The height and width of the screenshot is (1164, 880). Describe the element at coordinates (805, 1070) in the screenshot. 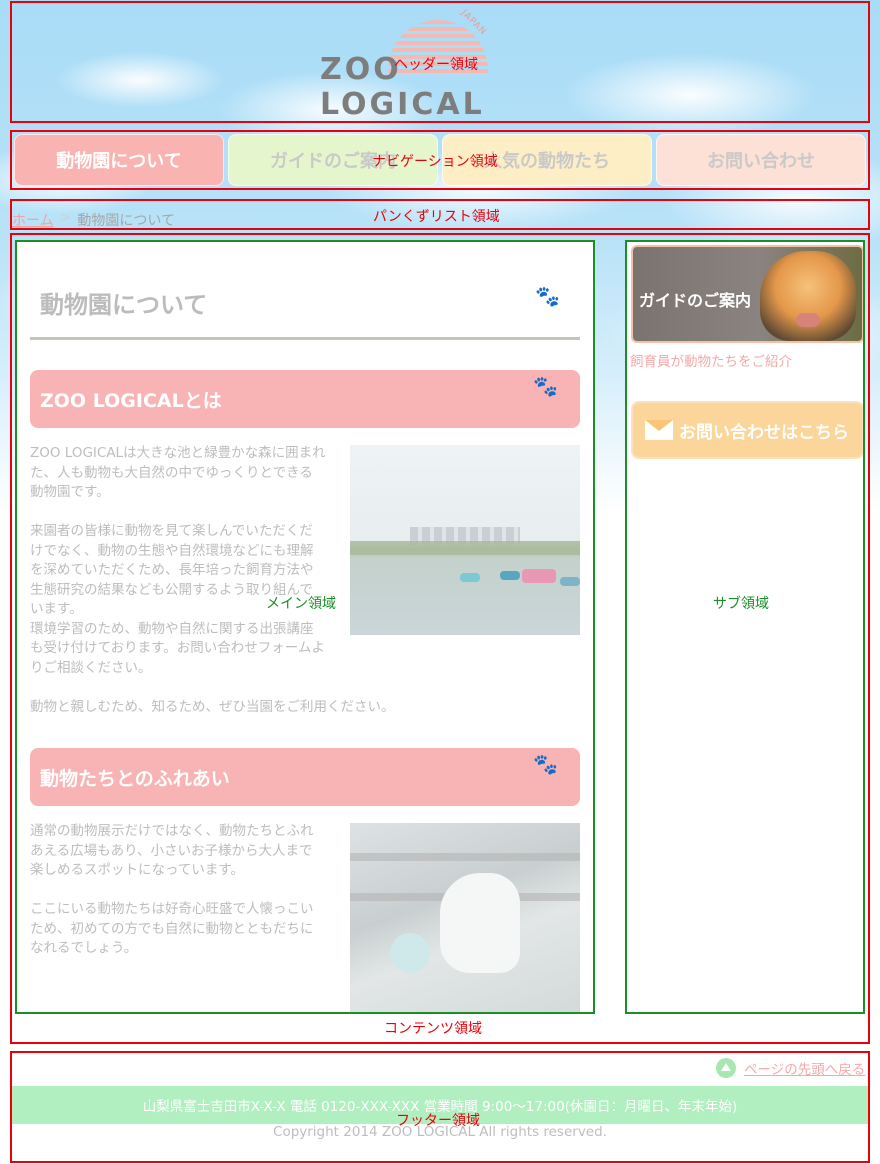

I see `page-top-text: ページの先頭へ戻る` at that location.